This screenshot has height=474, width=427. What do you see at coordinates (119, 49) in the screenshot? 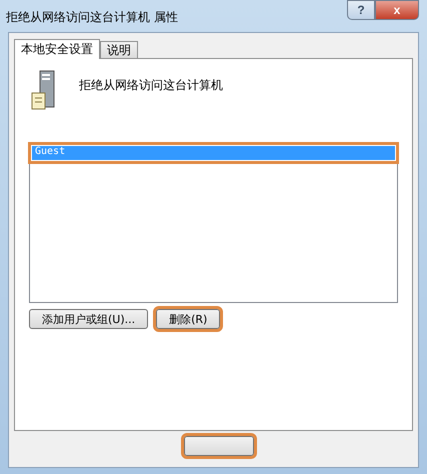
I see `tab: 说明` at bounding box center [119, 49].